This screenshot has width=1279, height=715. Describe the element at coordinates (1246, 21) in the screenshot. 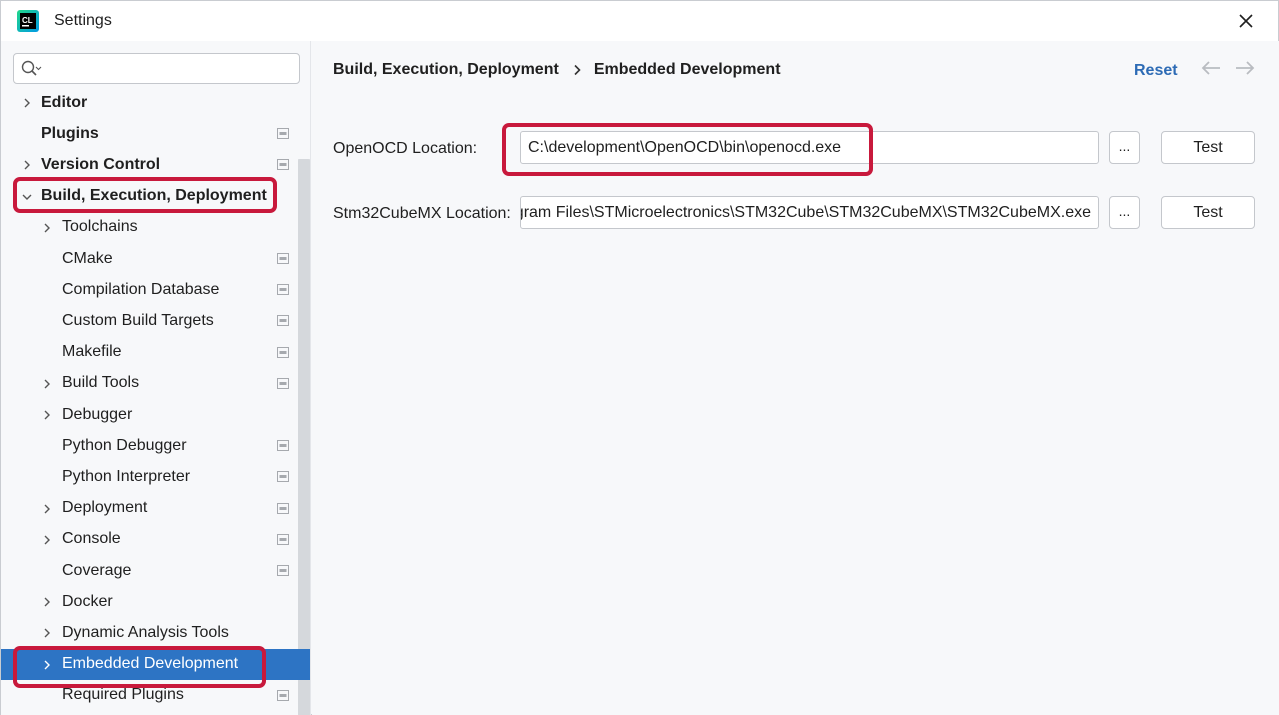

I see `close-icon` at that location.